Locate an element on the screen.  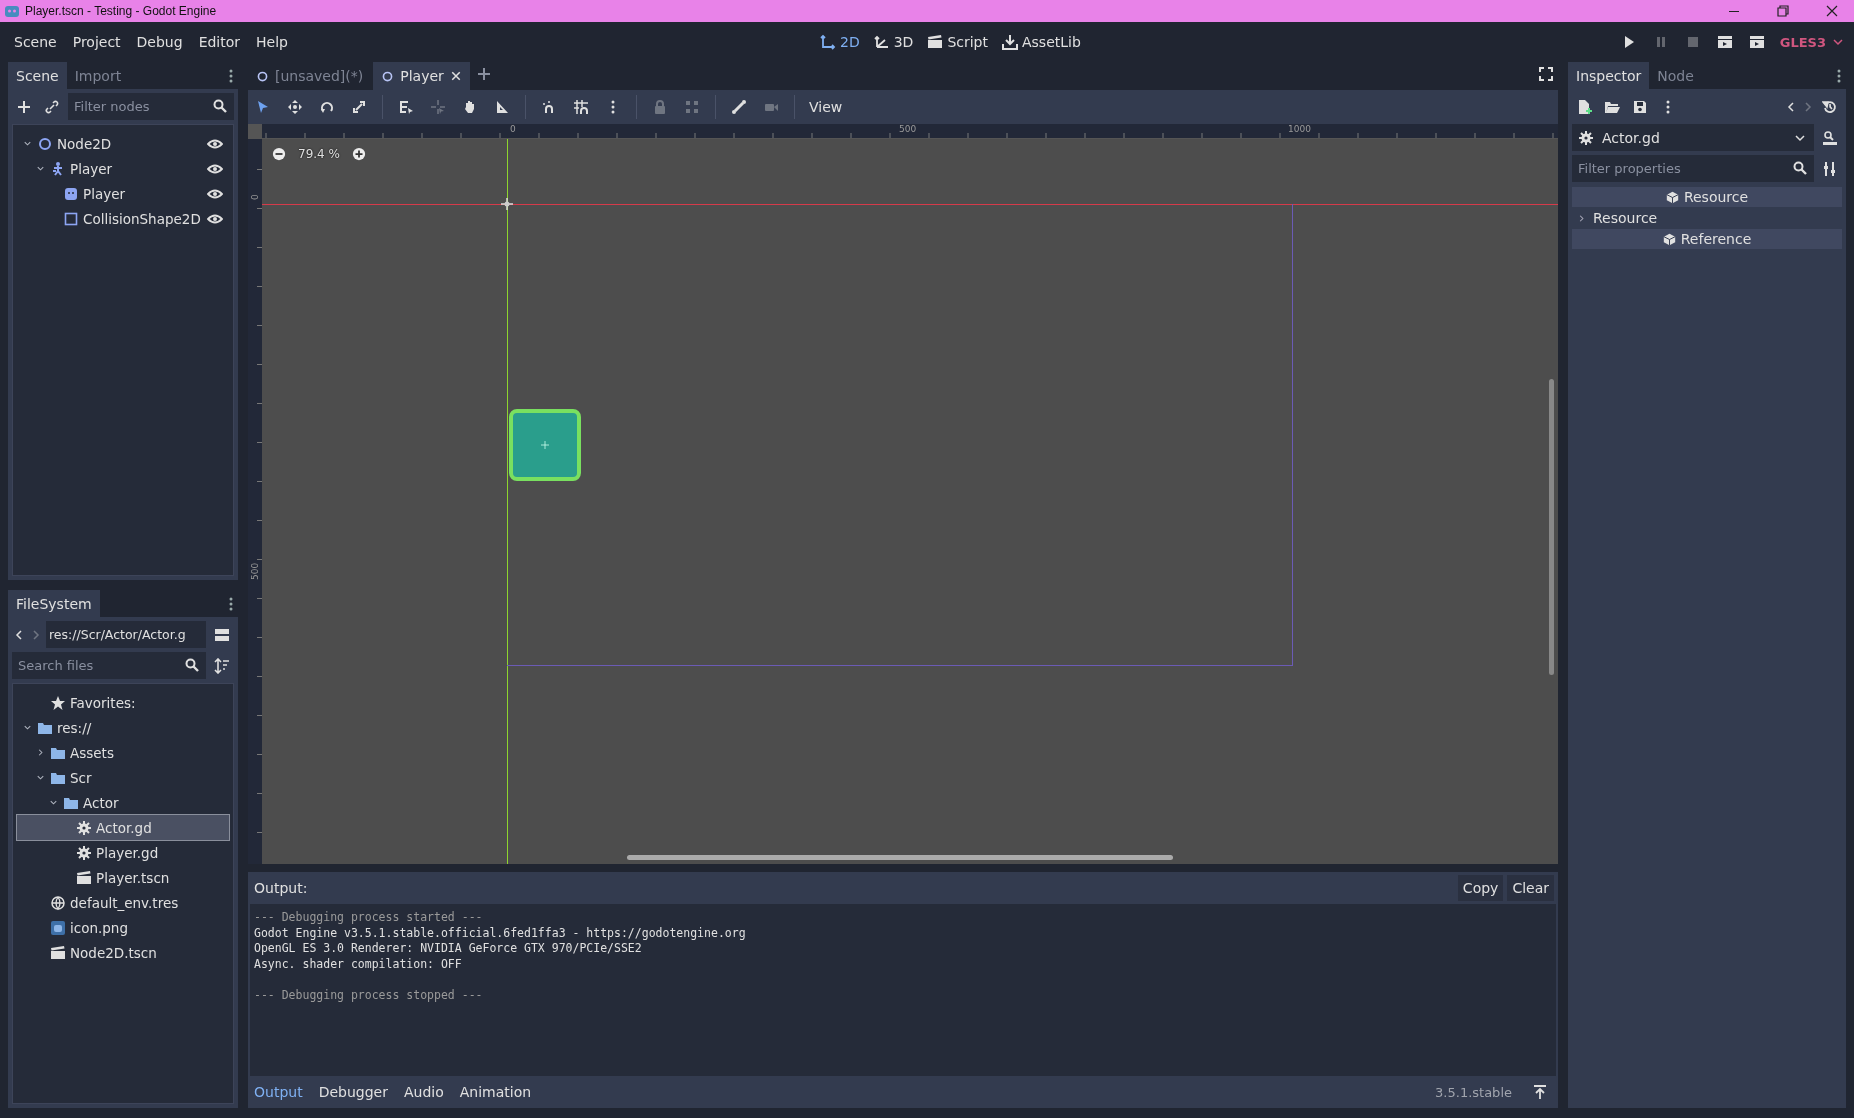
log-line: OpenGL ES 3.0 Renderer: NVIDIA GeForce GTX 970/PCIe/SSE2 is located at coordinates (448, 949).